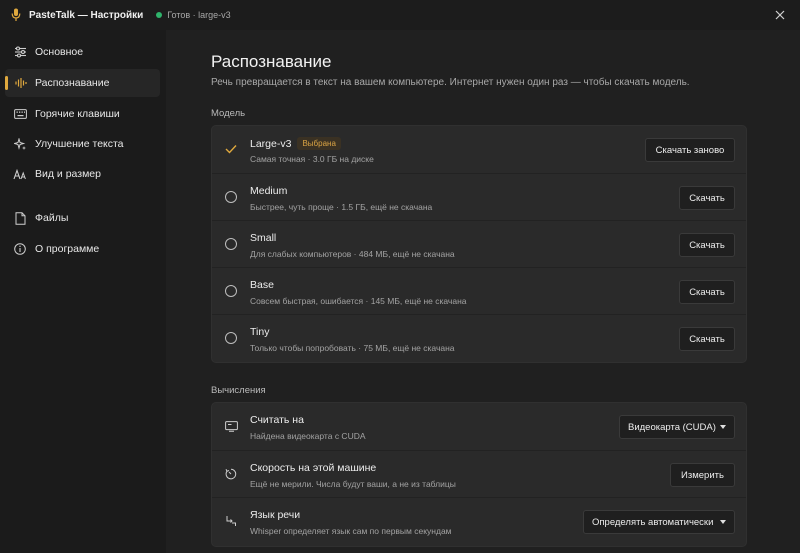  I want to click on checkmark-icon, so click(231, 149).